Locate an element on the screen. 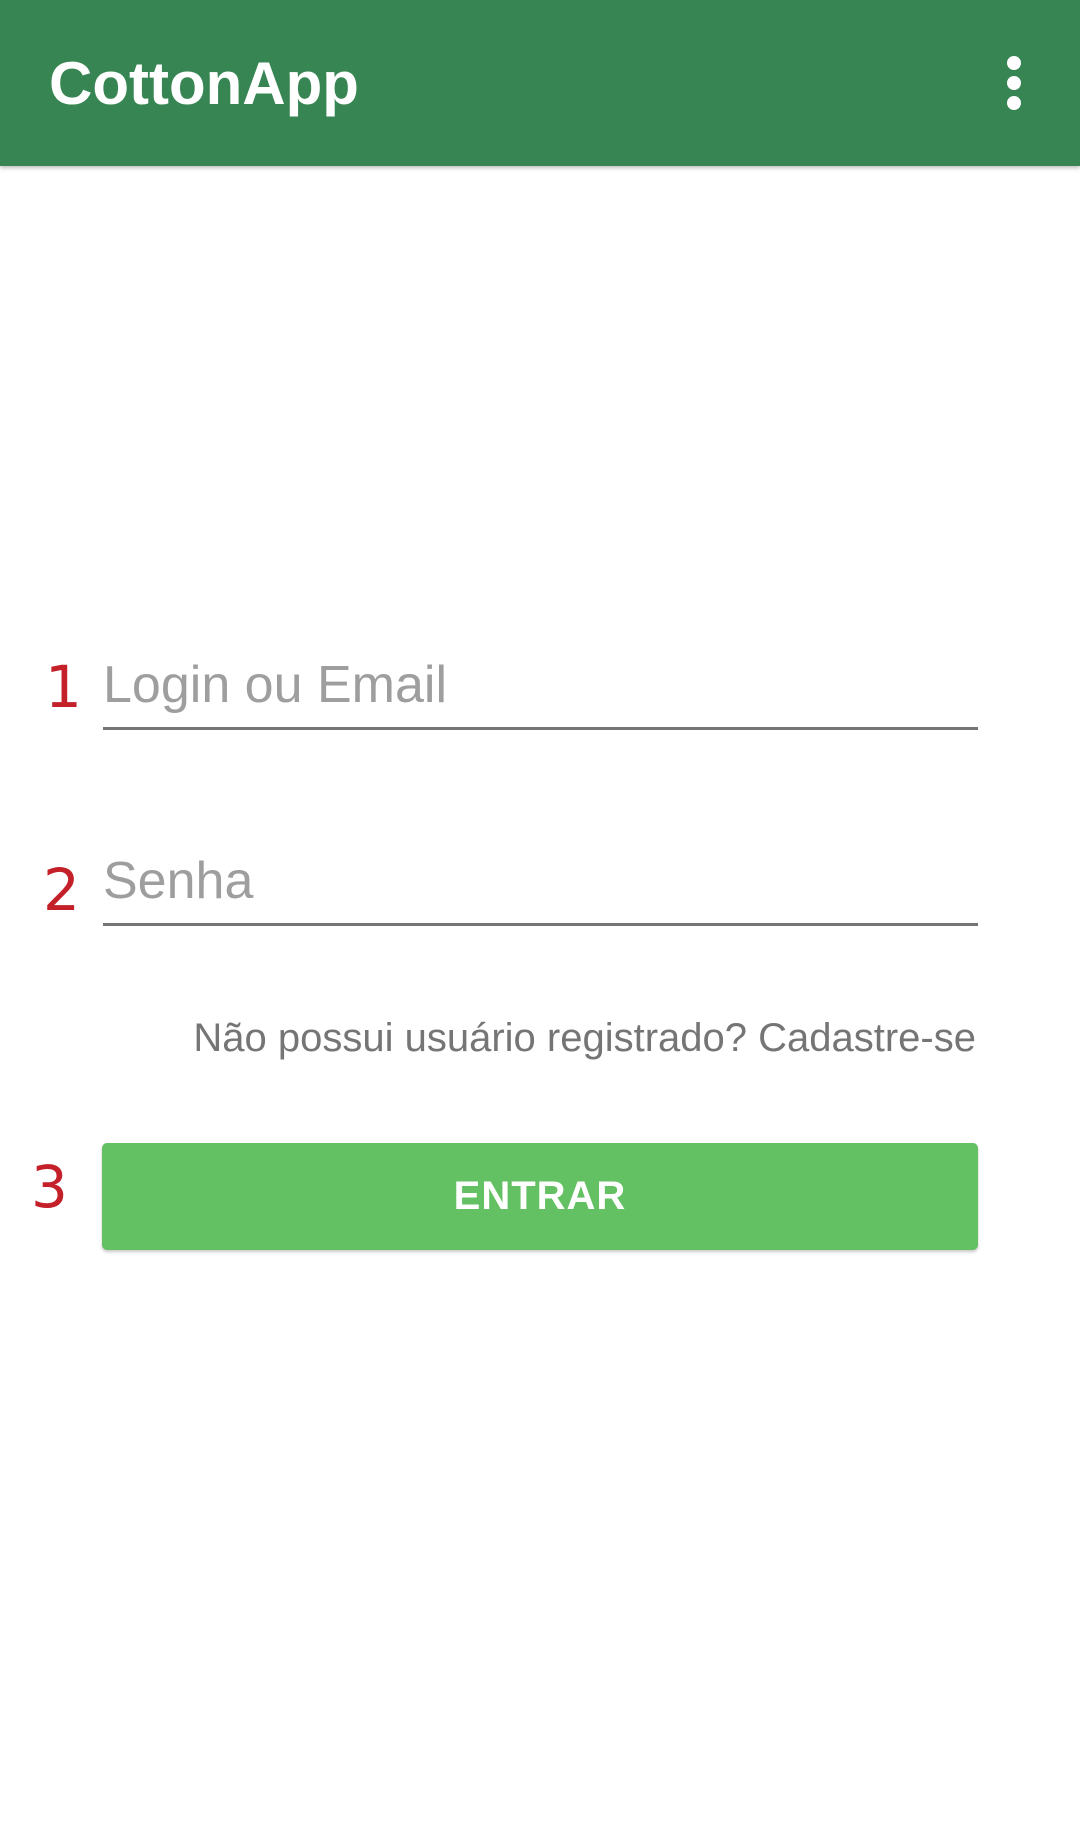 This screenshot has width=1080, height=1846. app-title: CottonApp is located at coordinates (204, 83).